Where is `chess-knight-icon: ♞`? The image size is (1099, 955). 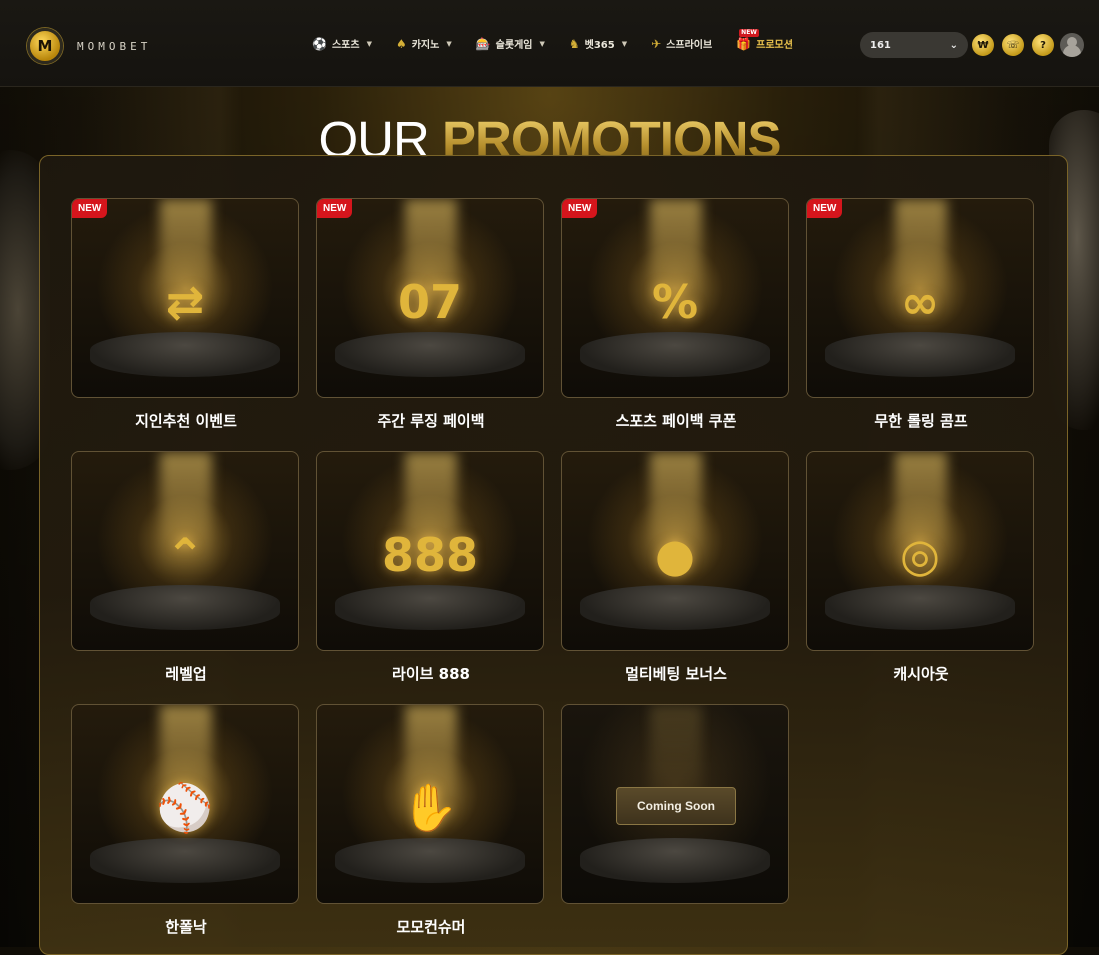 chess-knight-icon: ♞ is located at coordinates (574, 43).